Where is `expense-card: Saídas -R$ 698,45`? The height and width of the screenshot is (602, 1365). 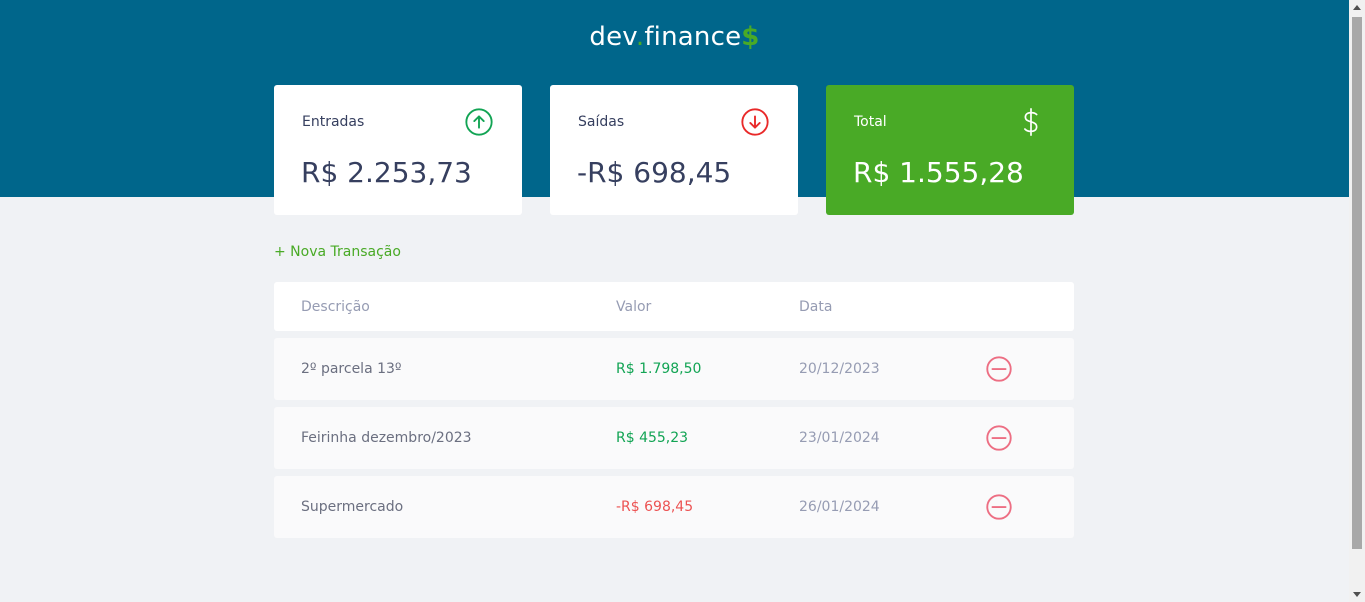
expense-card: Saídas -R$ 698,45 is located at coordinates (674, 150).